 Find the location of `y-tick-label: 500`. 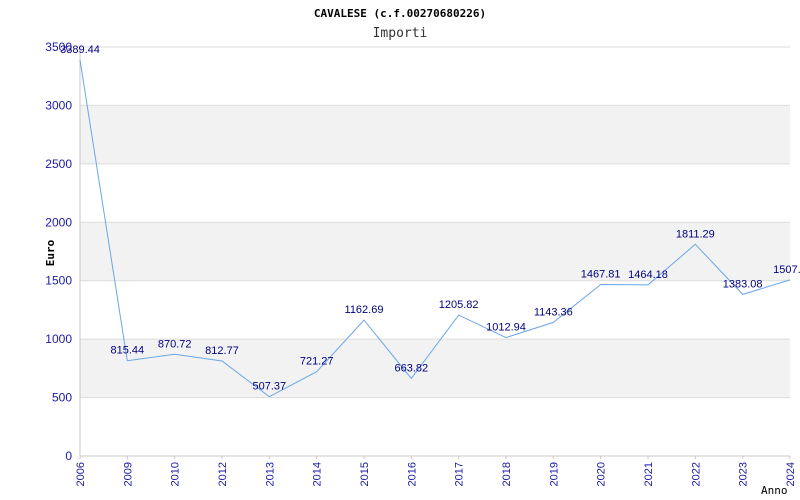

y-tick-label: 500 is located at coordinates (62, 398).